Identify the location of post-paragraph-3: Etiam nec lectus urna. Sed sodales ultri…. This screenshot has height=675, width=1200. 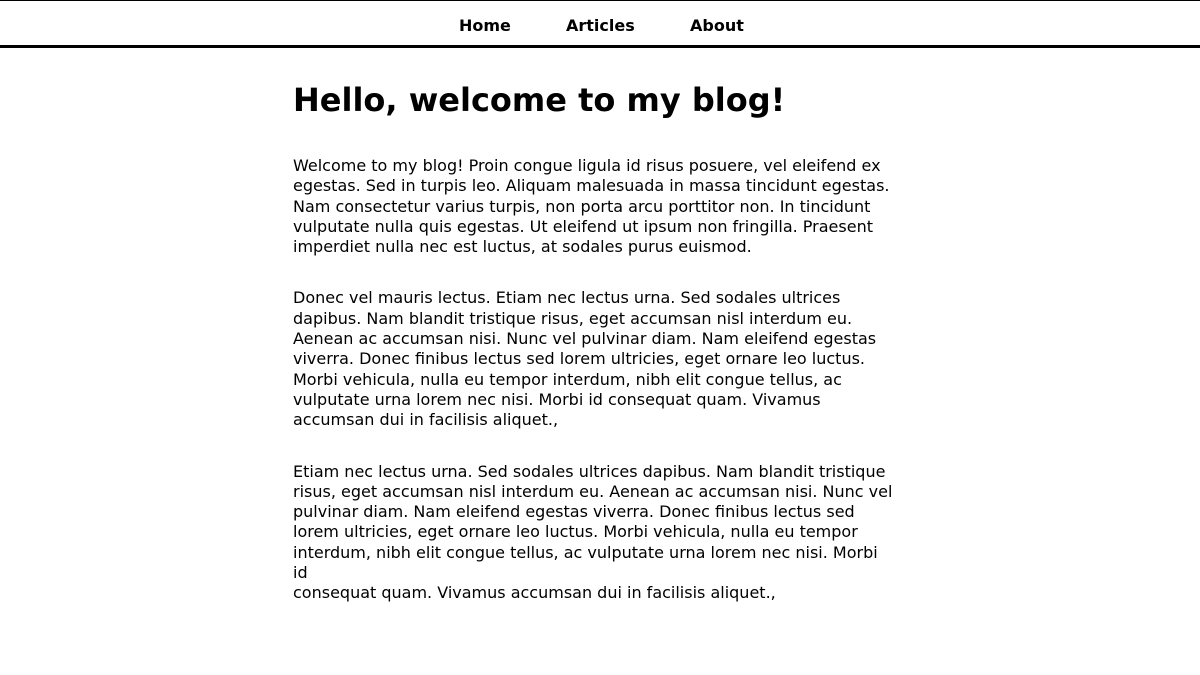
(593, 532).